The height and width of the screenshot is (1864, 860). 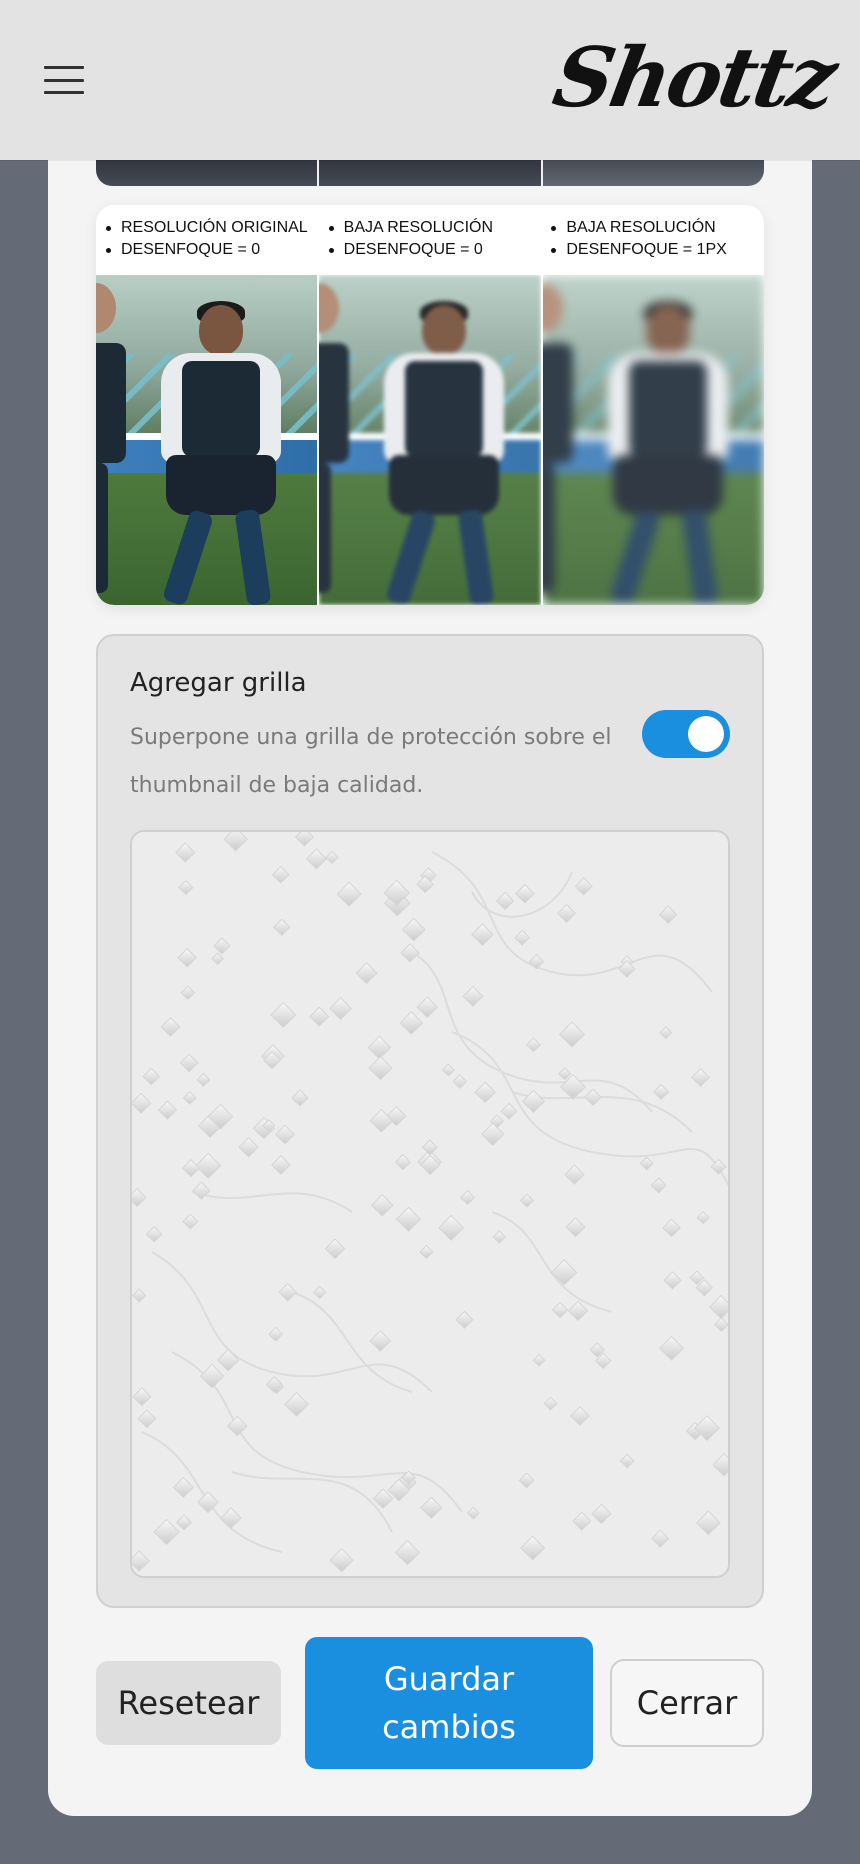 What do you see at coordinates (188, 1703) in the screenshot?
I see `reset-button: Resetear` at bounding box center [188, 1703].